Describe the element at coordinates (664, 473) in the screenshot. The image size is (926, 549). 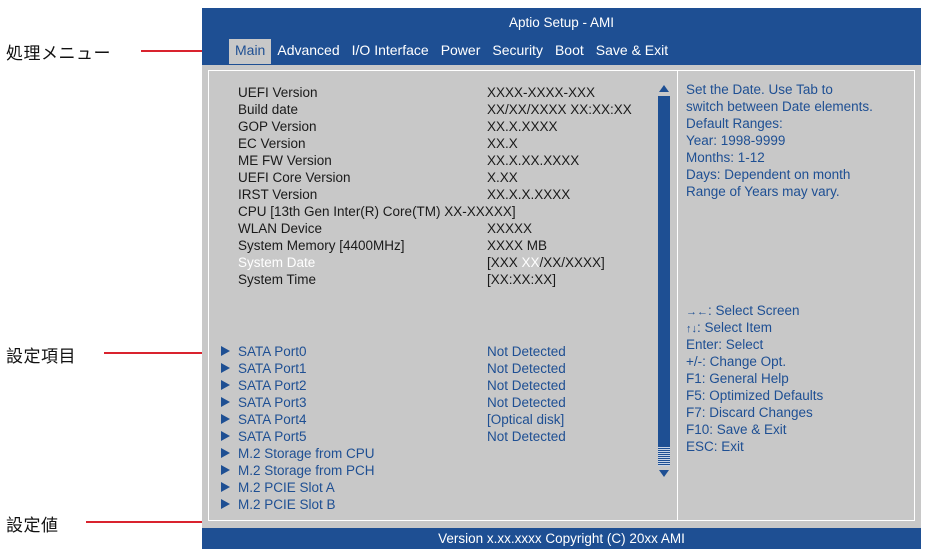
I see `scroll-down-arrow-icon` at that location.